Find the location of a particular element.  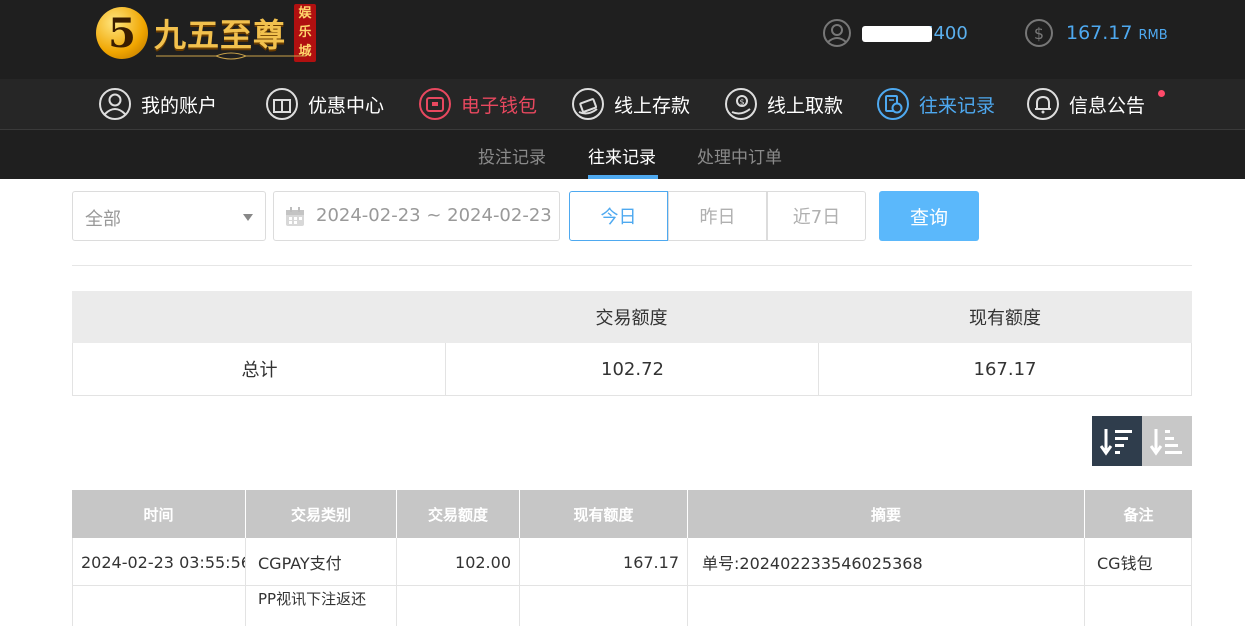

tab-bet-records: 投注记录 is located at coordinates (512, 155).